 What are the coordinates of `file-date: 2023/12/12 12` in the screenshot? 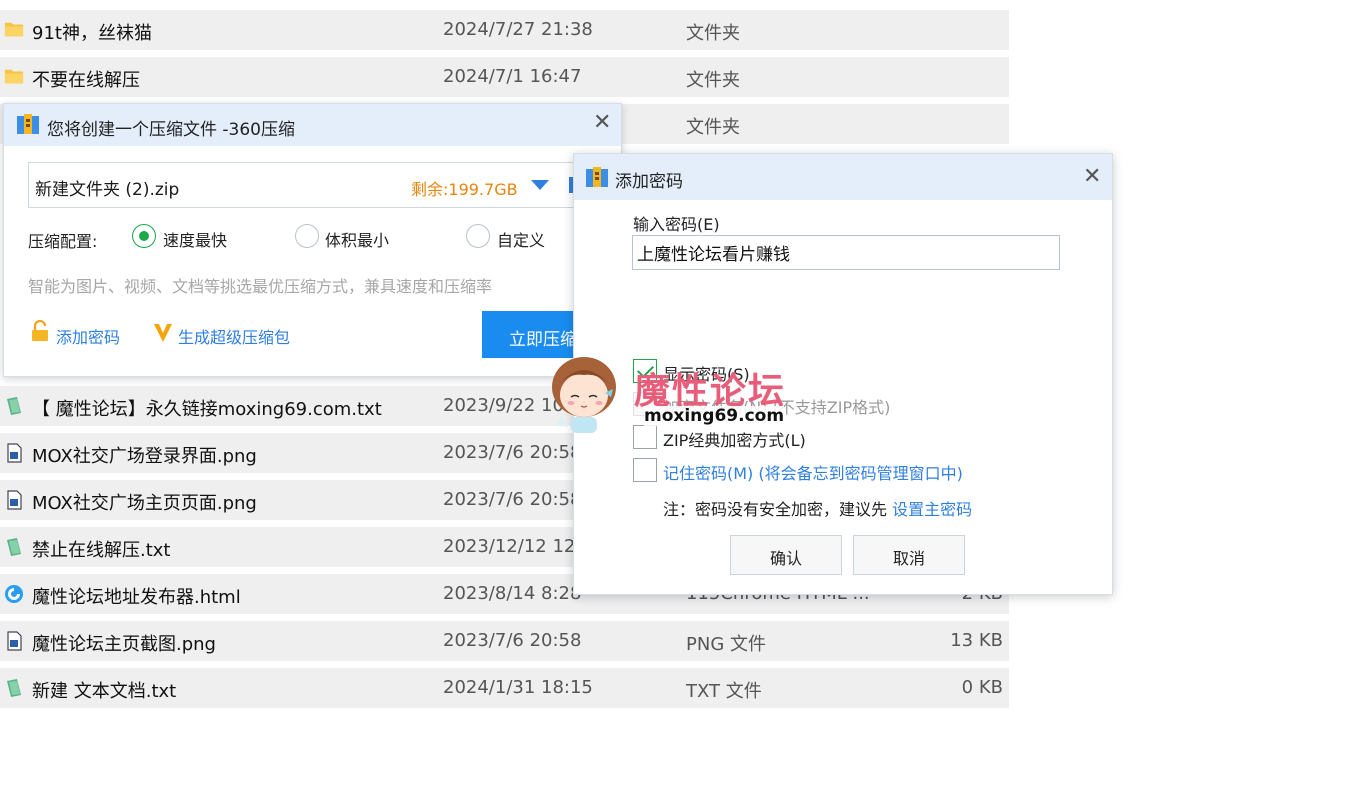 It's located at (509, 546).